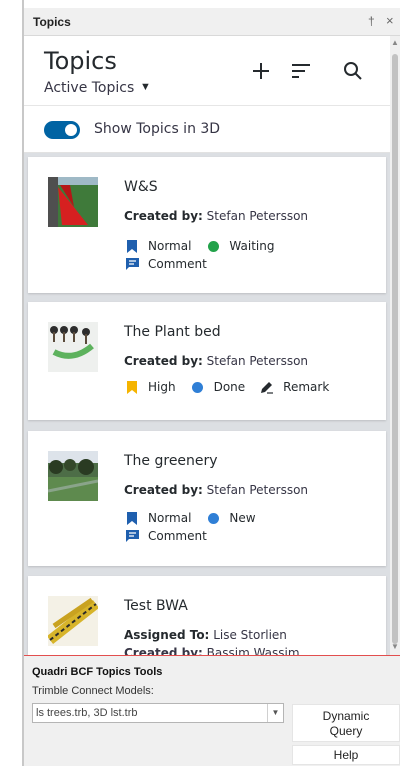 The image size is (400, 766). What do you see at coordinates (306, 387) in the screenshot?
I see `type-label: Remark` at bounding box center [306, 387].